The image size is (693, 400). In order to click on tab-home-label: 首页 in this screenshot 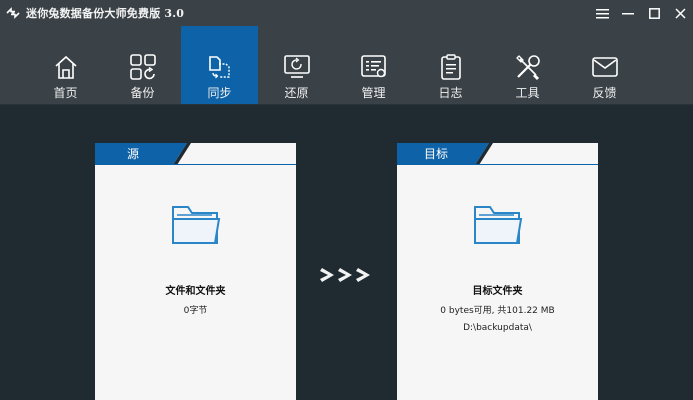, I will do `click(65, 93)`.